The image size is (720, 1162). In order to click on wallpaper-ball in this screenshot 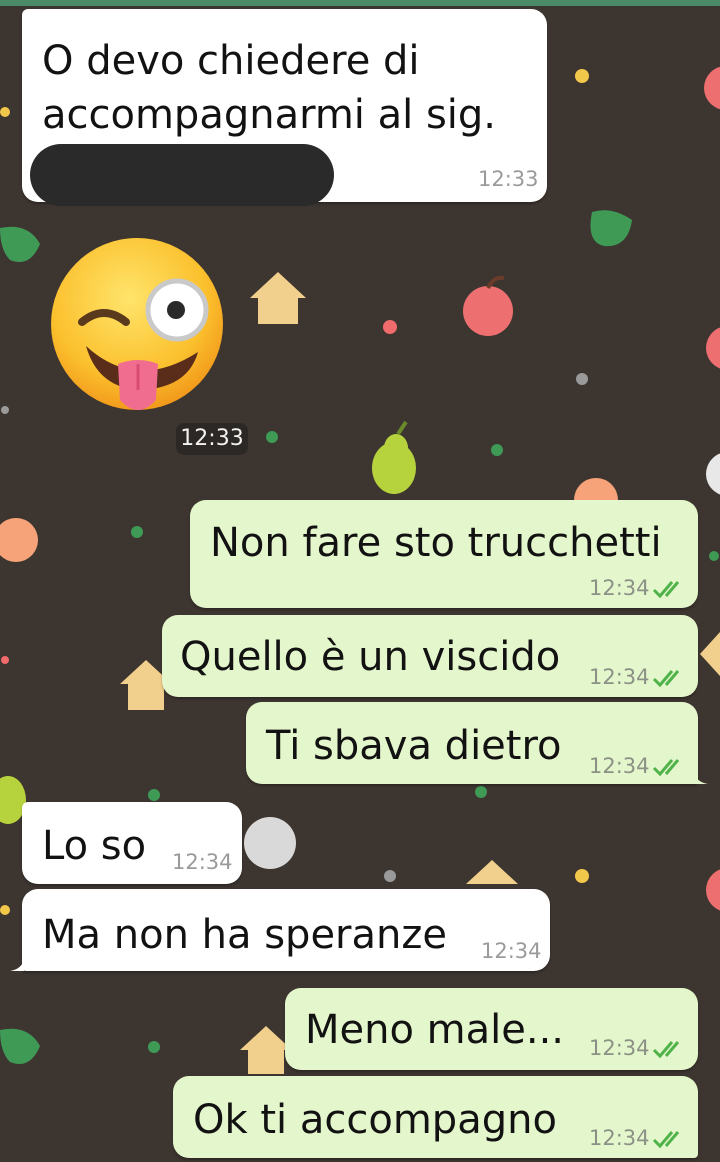, I will do `click(270, 843)`.